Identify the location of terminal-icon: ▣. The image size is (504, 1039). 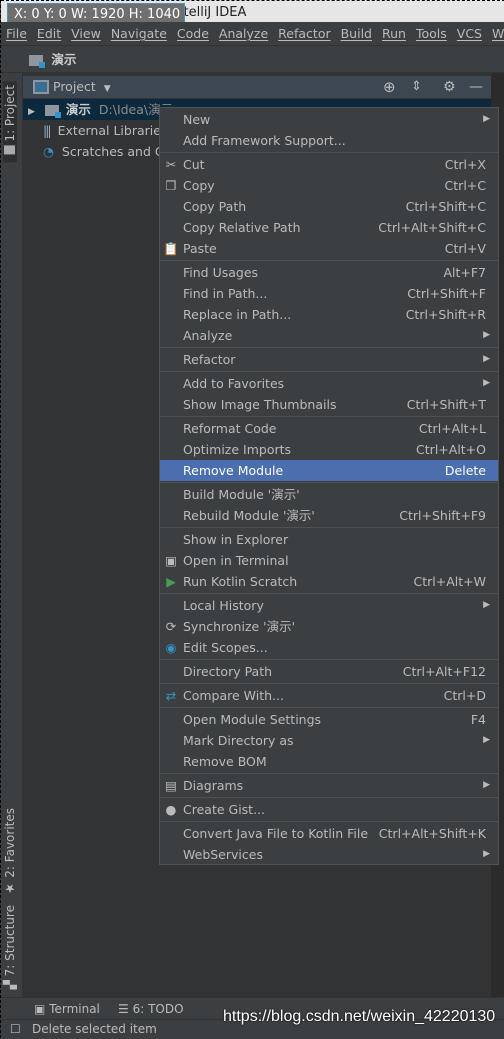
(171, 560).